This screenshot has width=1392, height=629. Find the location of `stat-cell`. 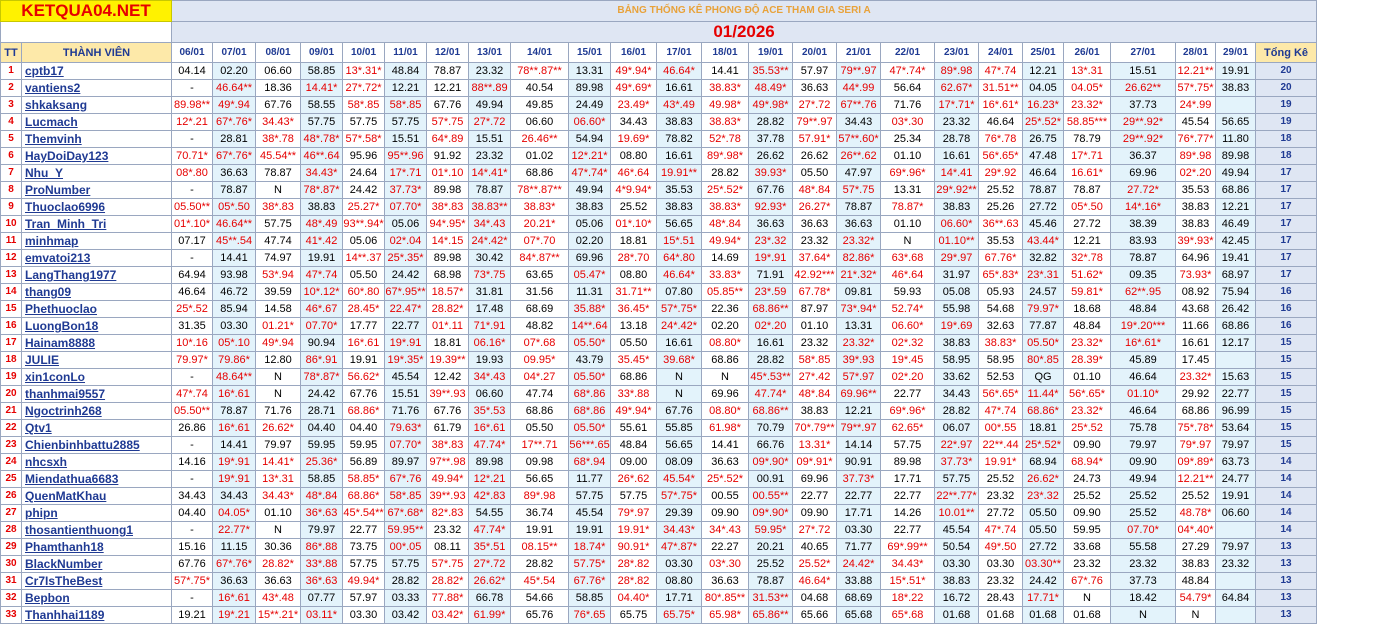

stat-cell is located at coordinates (1236, 615).